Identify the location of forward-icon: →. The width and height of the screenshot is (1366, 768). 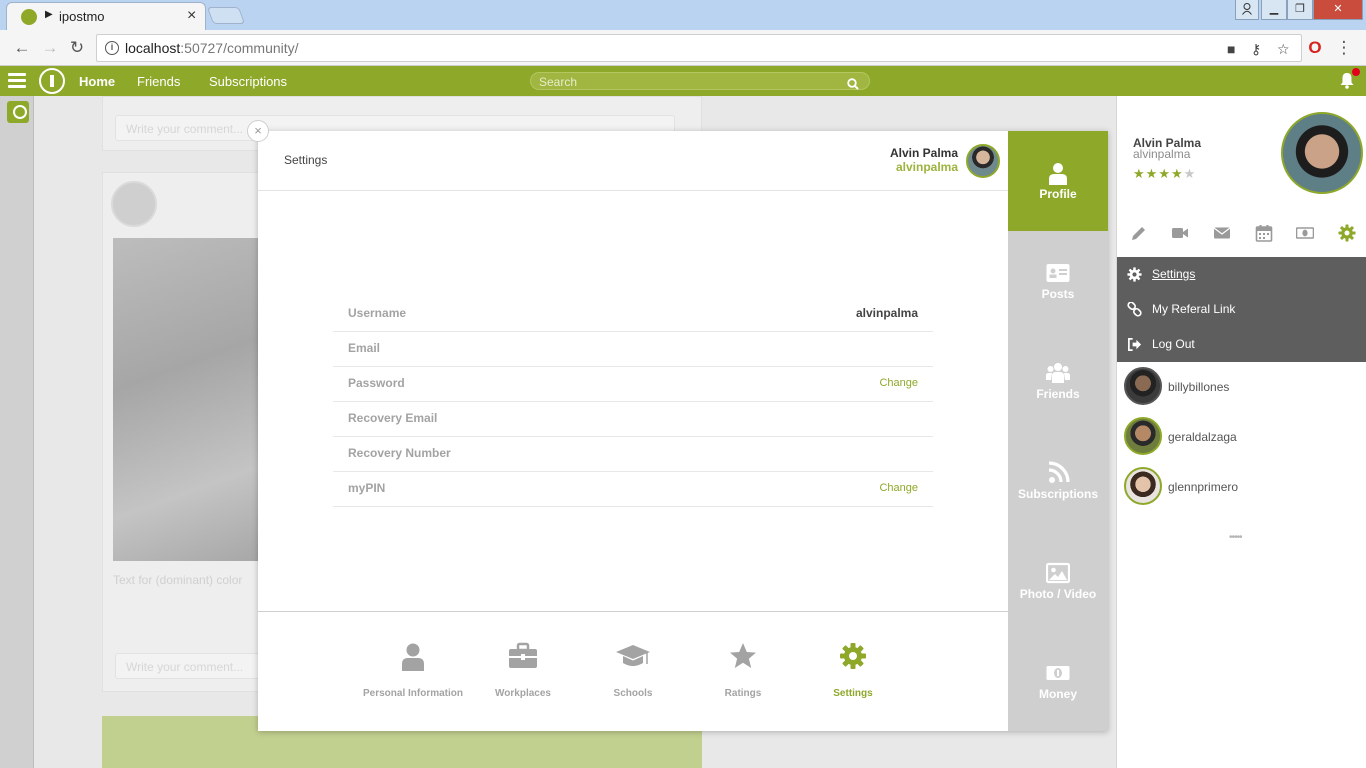
(50, 48).